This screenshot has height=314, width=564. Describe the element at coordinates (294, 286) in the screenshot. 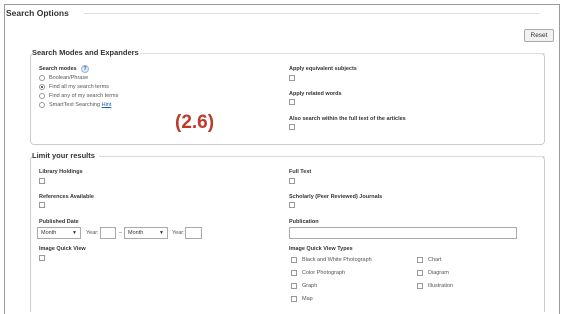

I see `graph-checkbox` at that location.